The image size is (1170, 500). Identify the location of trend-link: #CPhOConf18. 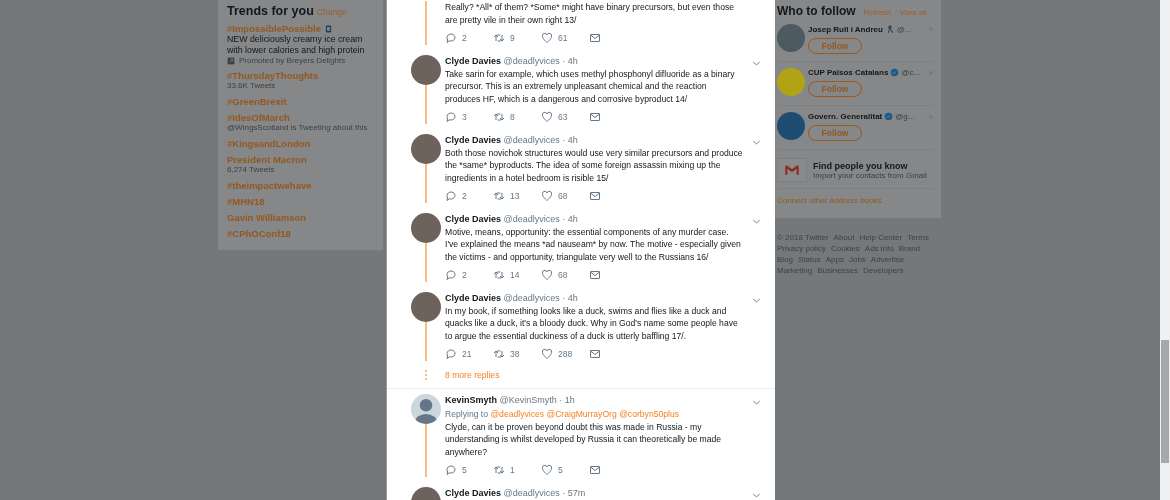
(259, 233).